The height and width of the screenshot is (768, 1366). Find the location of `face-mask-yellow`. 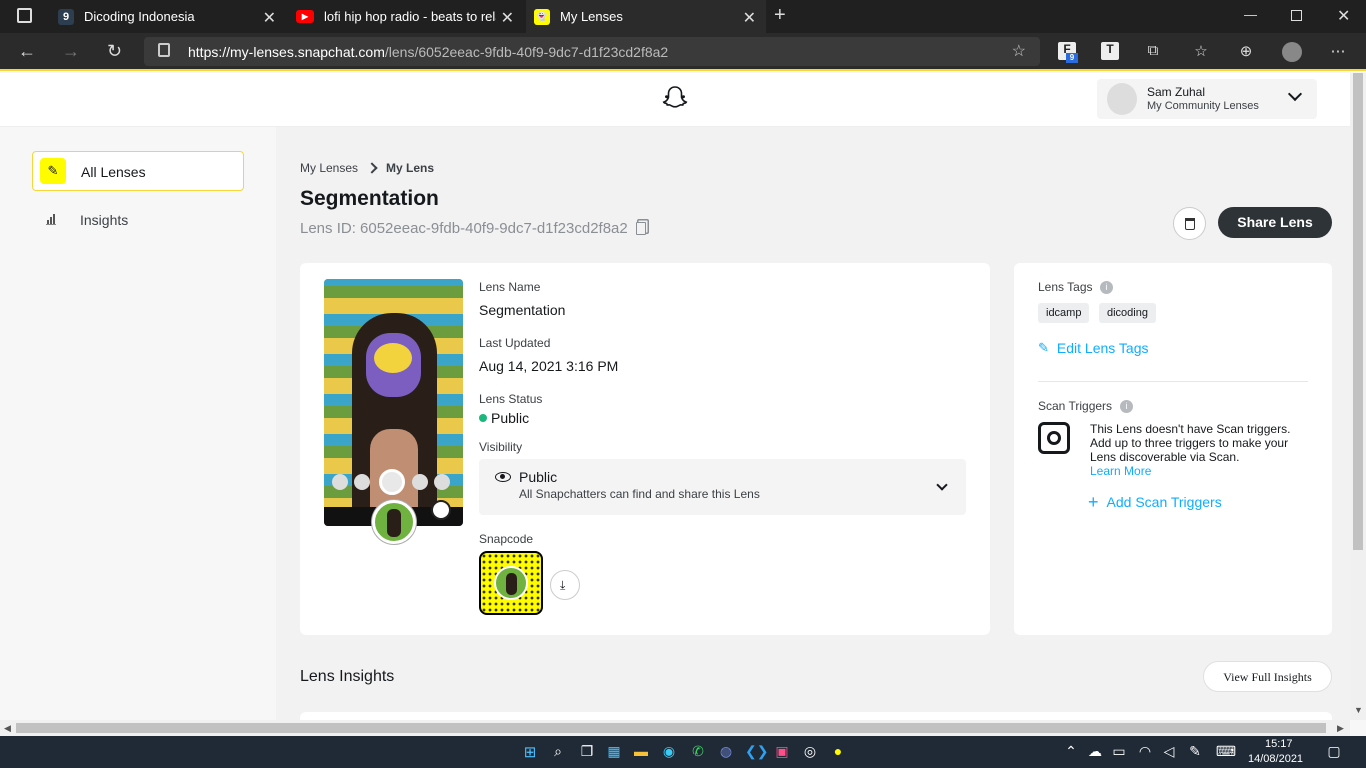

face-mask-yellow is located at coordinates (393, 358).